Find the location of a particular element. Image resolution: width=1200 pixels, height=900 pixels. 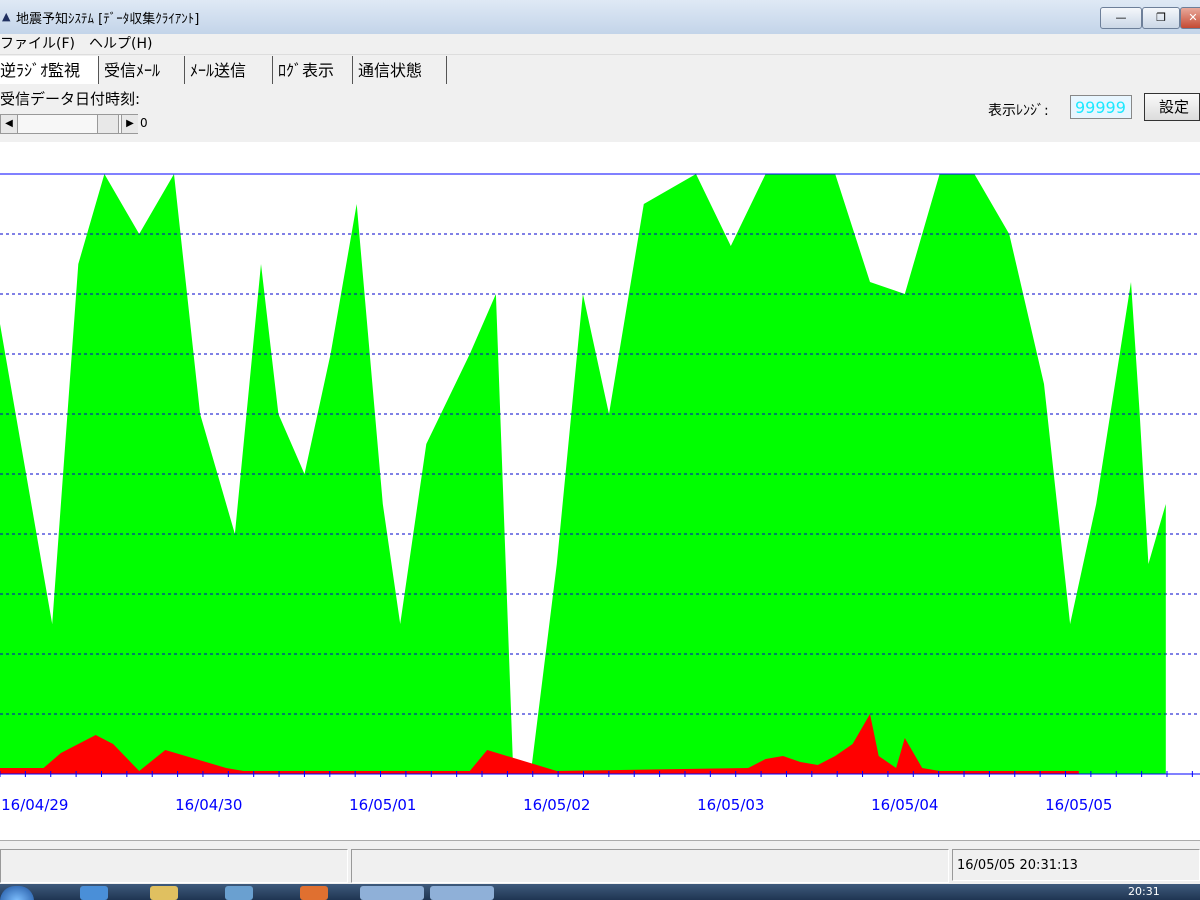

x-tick-label: 16/04/30 is located at coordinates (208, 805).